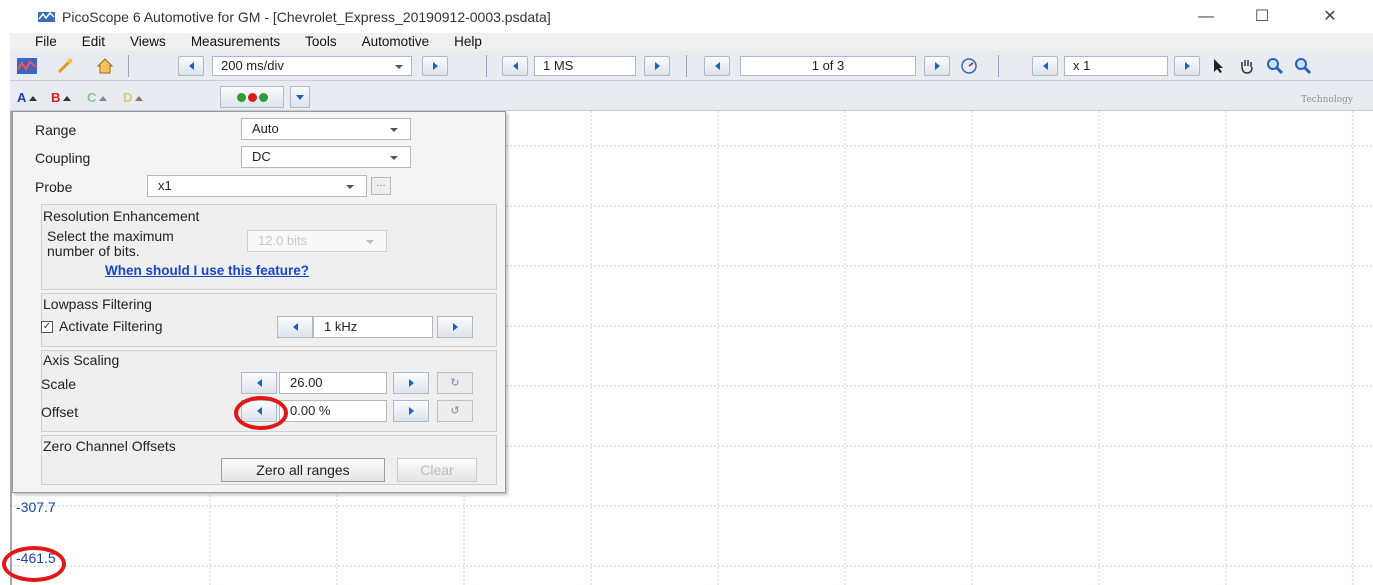 The image size is (1373, 585). What do you see at coordinates (1262, 17) in the screenshot?
I see `maximize-button: ☐` at bounding box center [1262, 17].